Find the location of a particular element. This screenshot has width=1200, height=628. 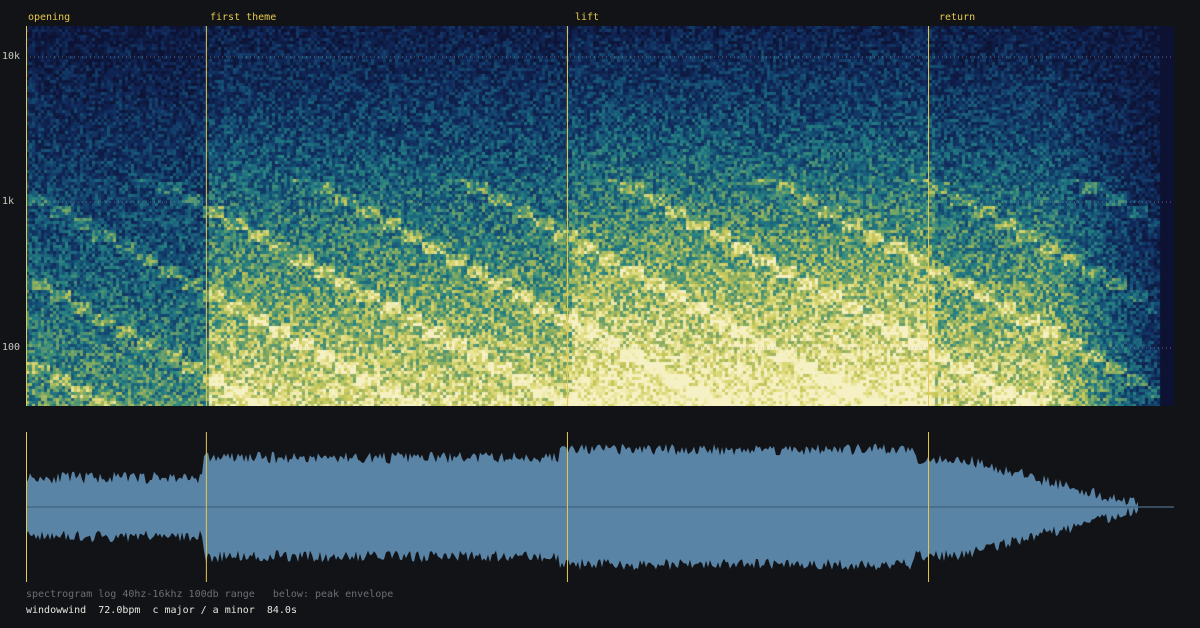

key-value: c major / a minor is located at coordinates (203, 610).